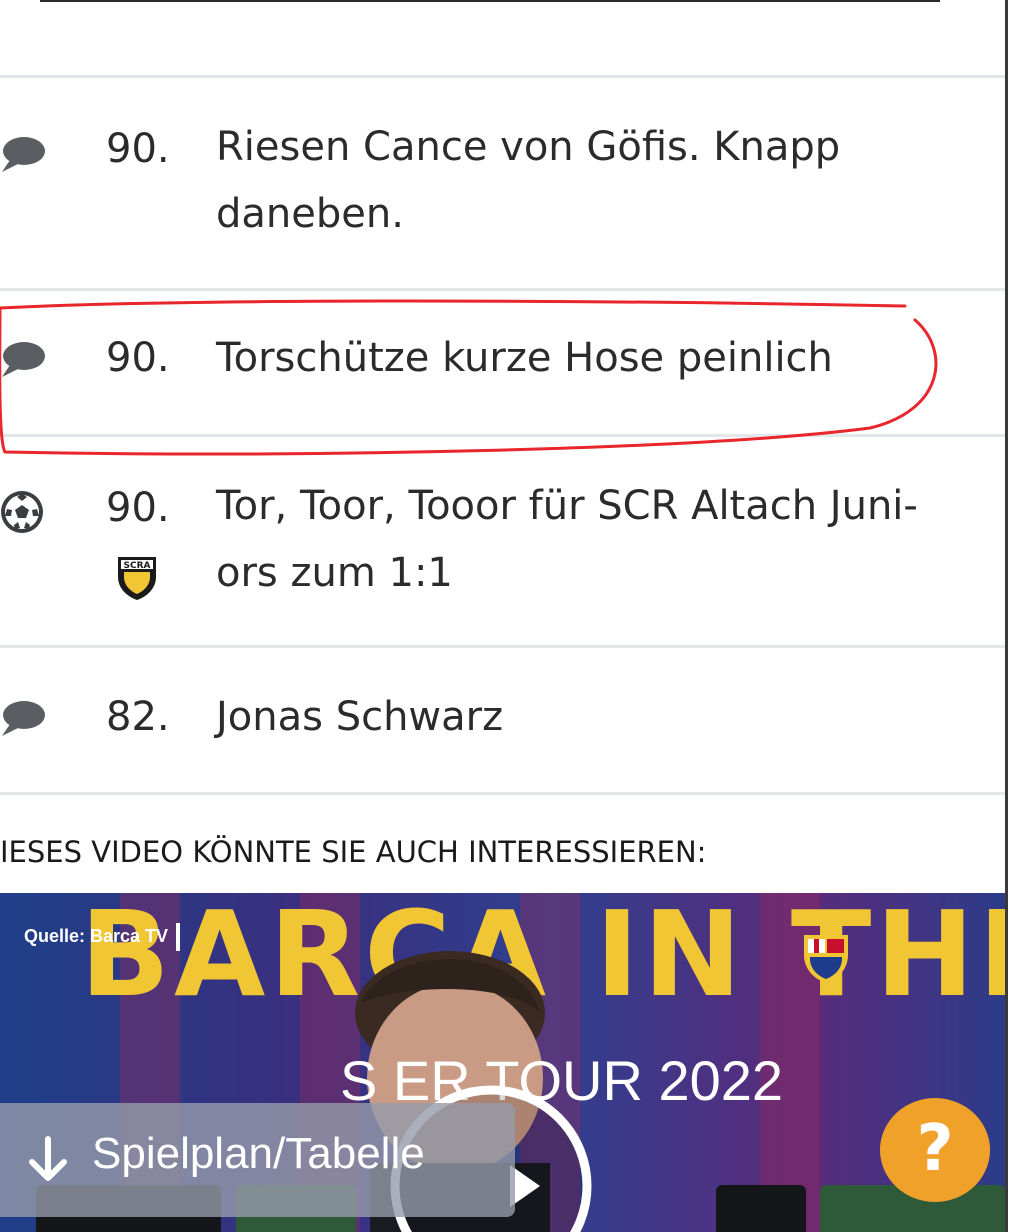 The image size is (1025, 1232). Describe the element at coordinates (761, 1208) in the screenshot. I see `sponsor-tile` at that location.